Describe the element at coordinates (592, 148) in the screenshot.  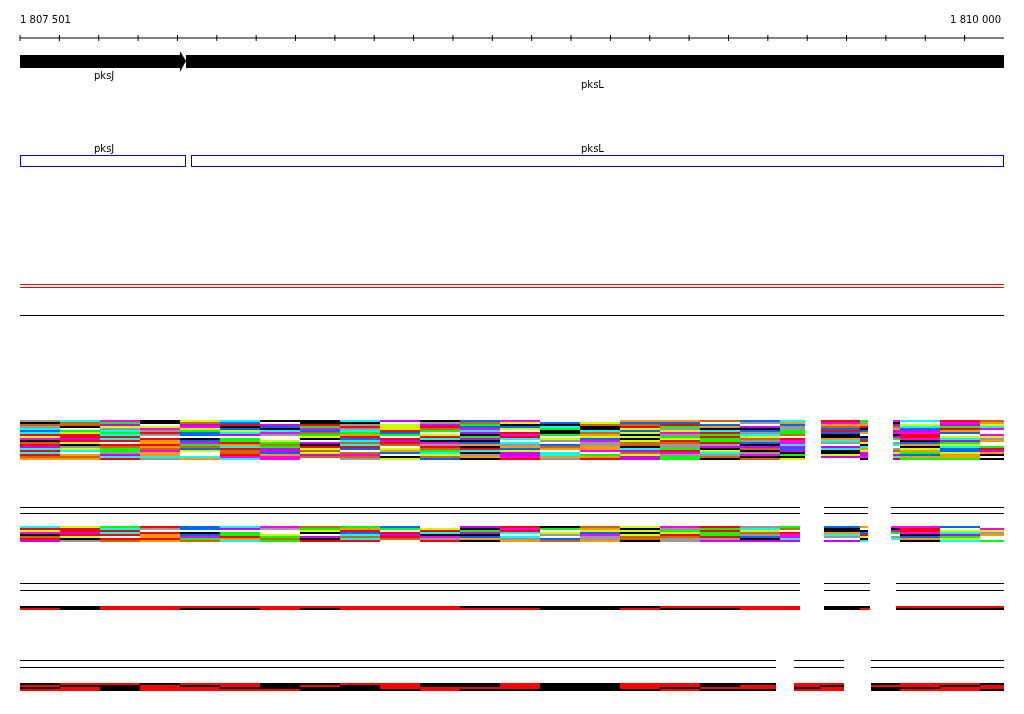
I see `feature-label: pksL` at that location.